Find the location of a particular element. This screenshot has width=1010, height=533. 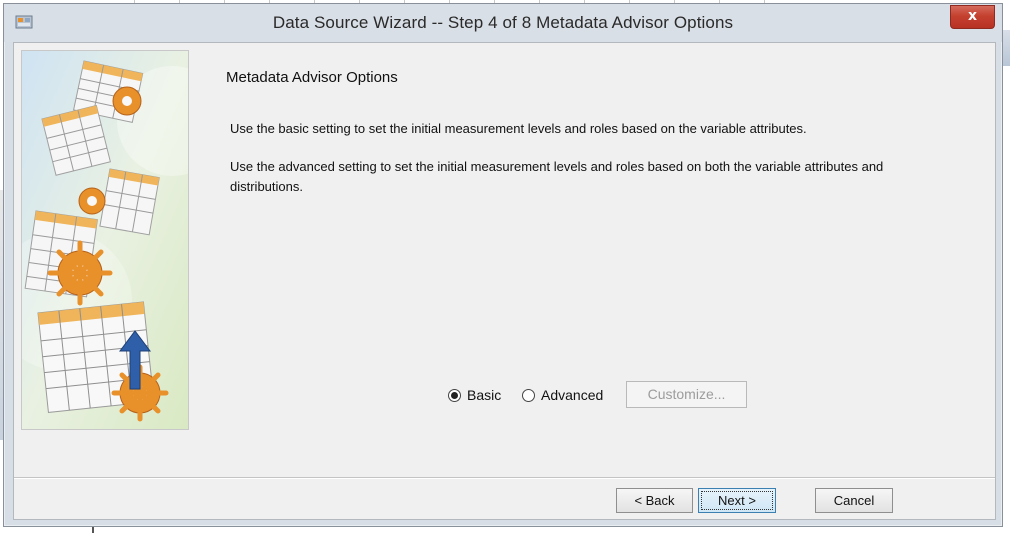

close-icon: x is located at coordinates (972, 16).